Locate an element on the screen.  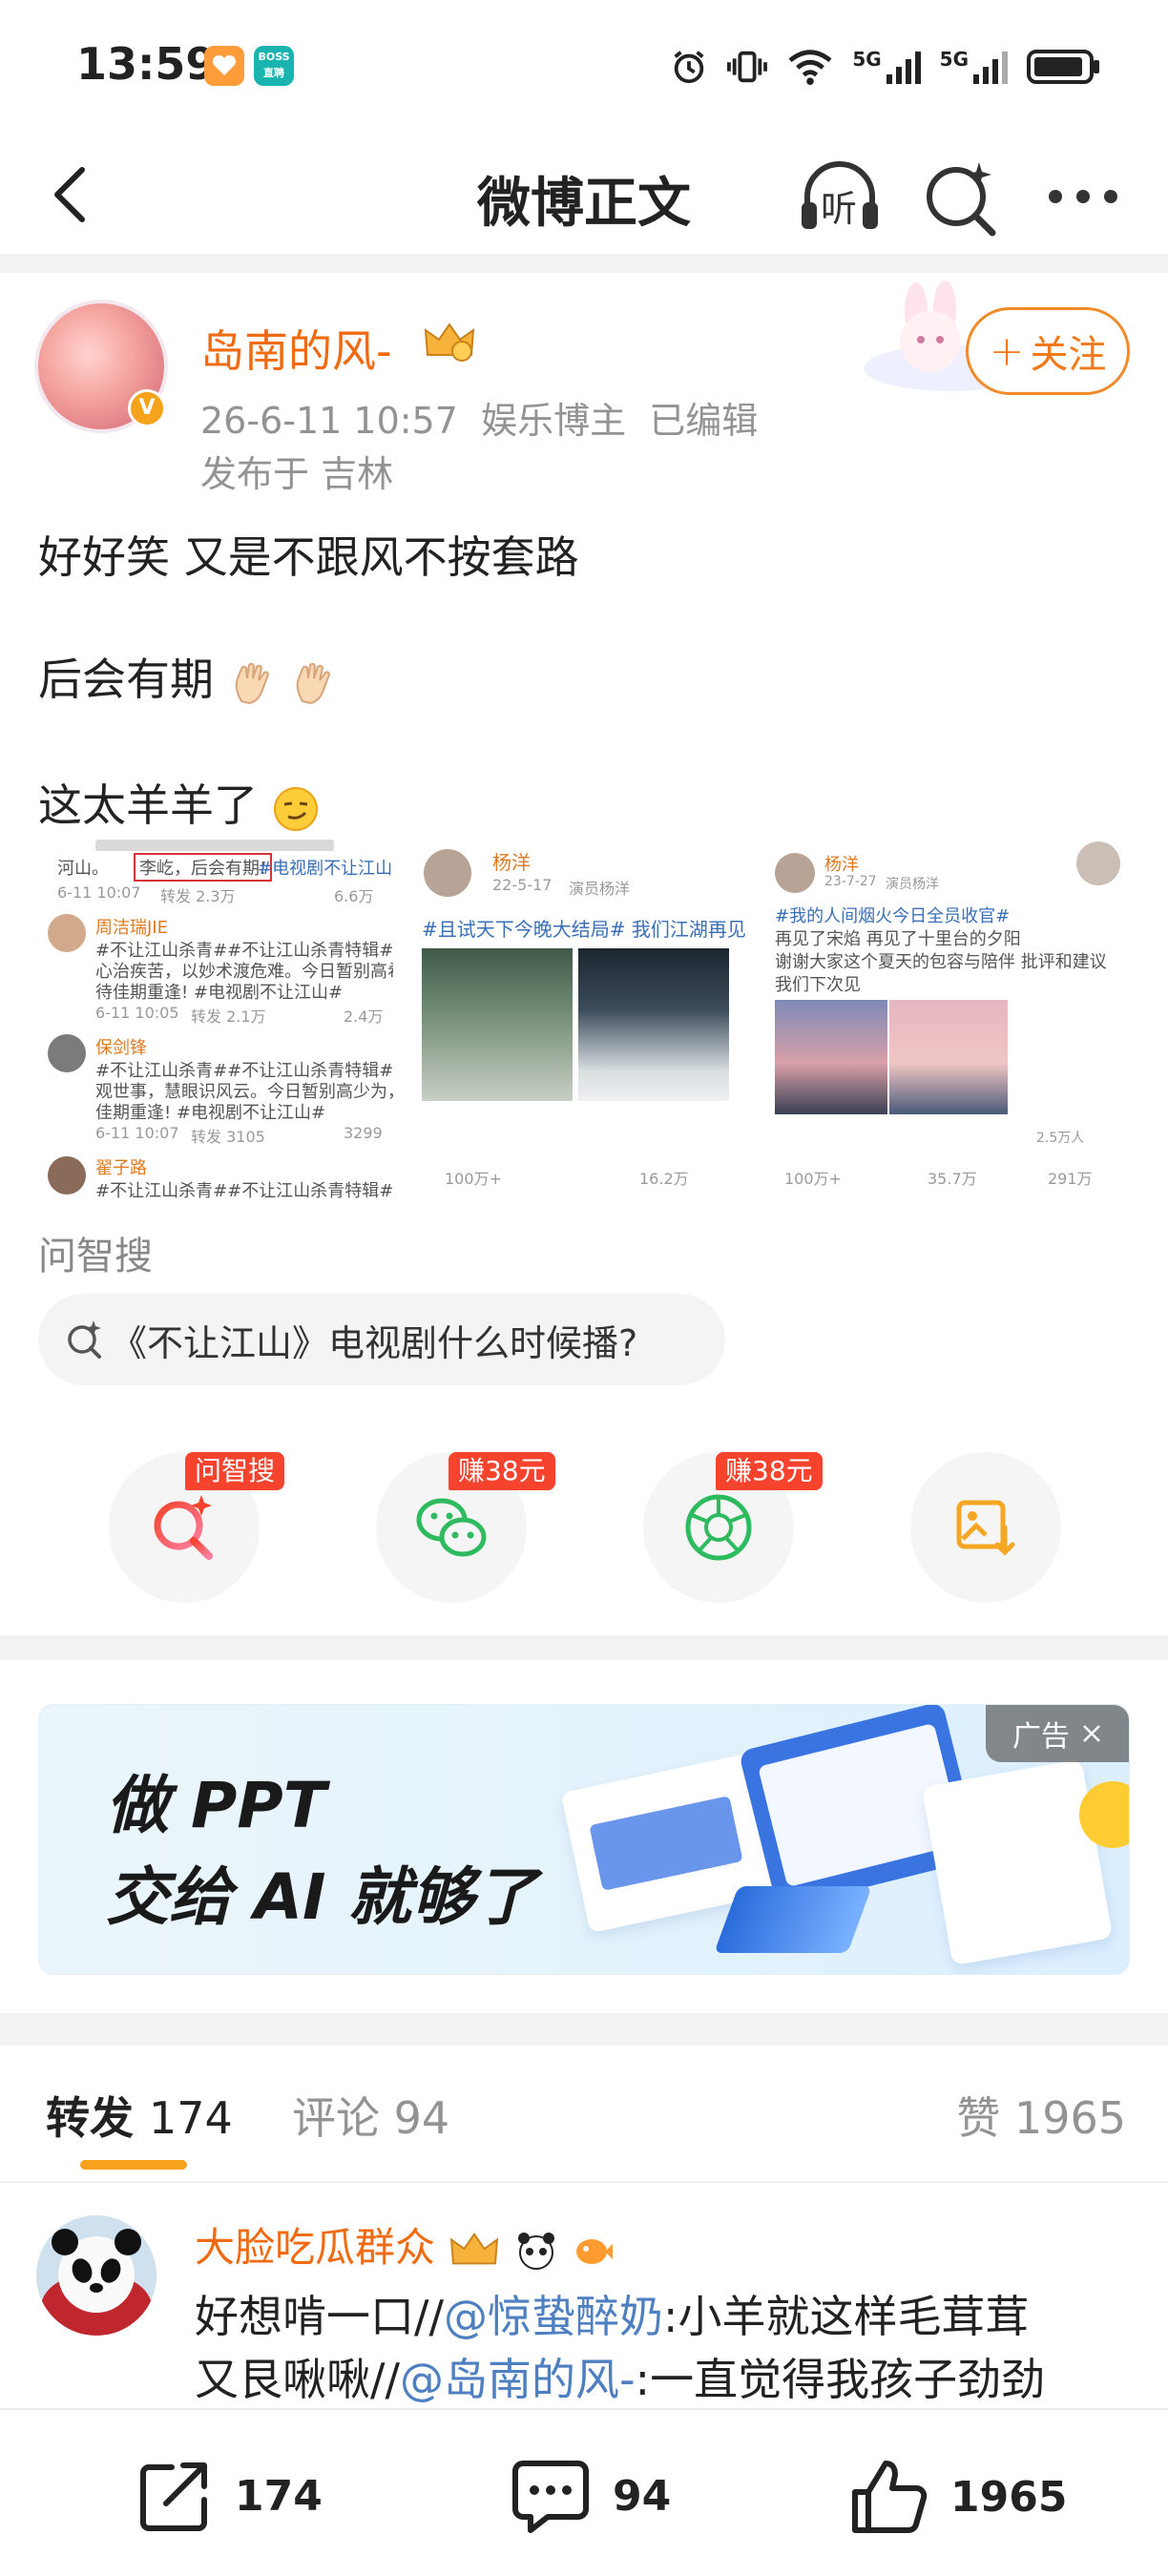
follow-button: + 关注 is located at coordinates (1048, 351).